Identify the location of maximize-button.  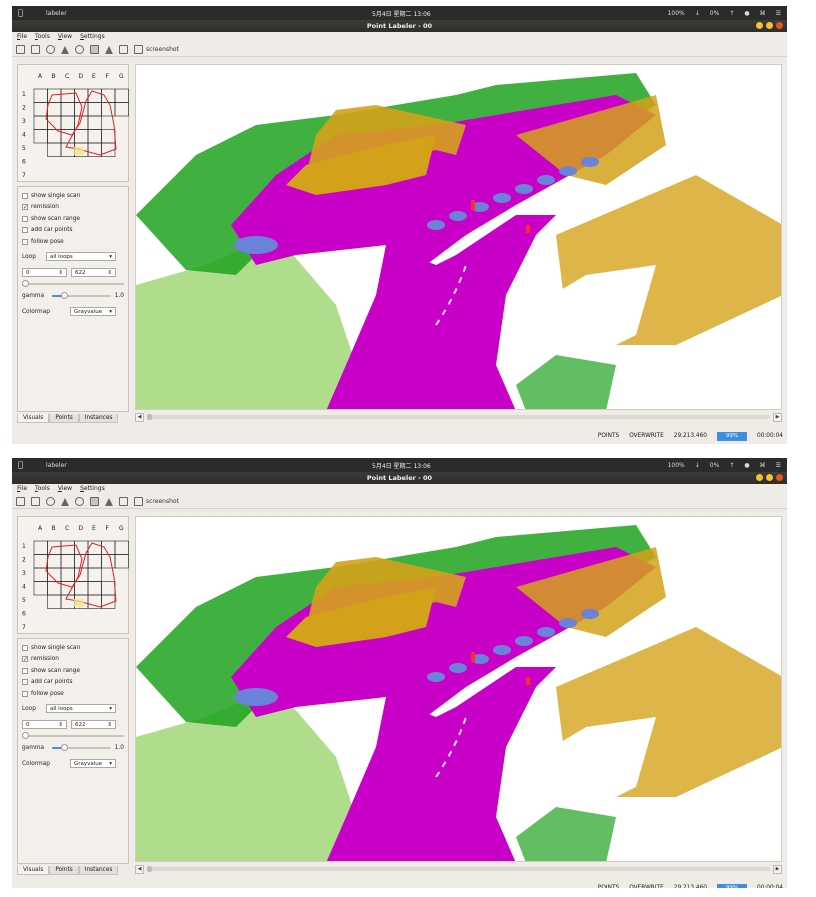
(769, 25).